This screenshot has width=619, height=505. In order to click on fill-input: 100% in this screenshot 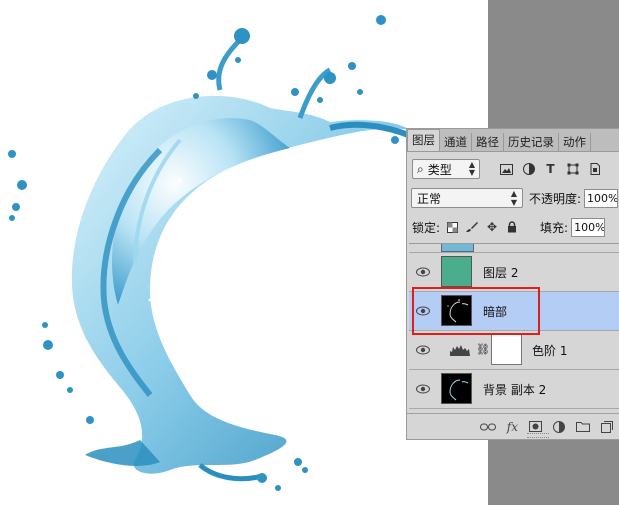, I will do `click(588, 227)`.